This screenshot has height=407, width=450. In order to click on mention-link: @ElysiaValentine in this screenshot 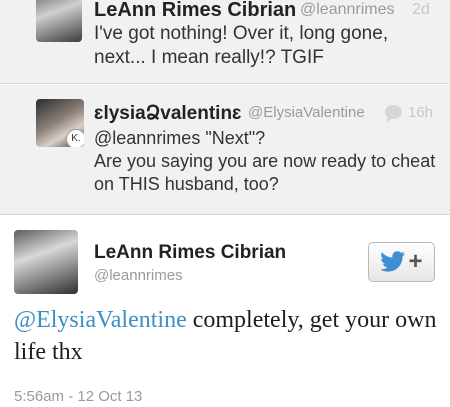, I will do `click(100, 320)`.